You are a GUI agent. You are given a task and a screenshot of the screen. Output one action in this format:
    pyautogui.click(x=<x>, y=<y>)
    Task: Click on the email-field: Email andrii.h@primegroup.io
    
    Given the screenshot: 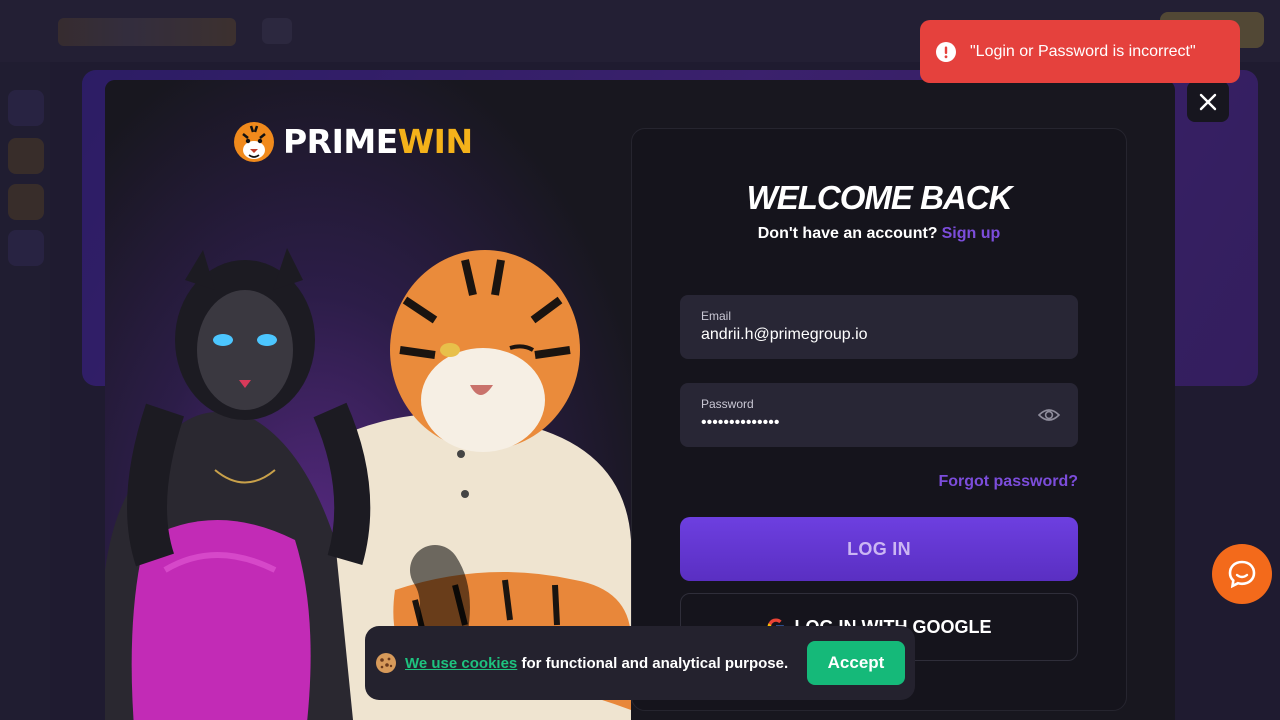 What is the action you would take?
    pyautogui.click(x=879, y=327)
    